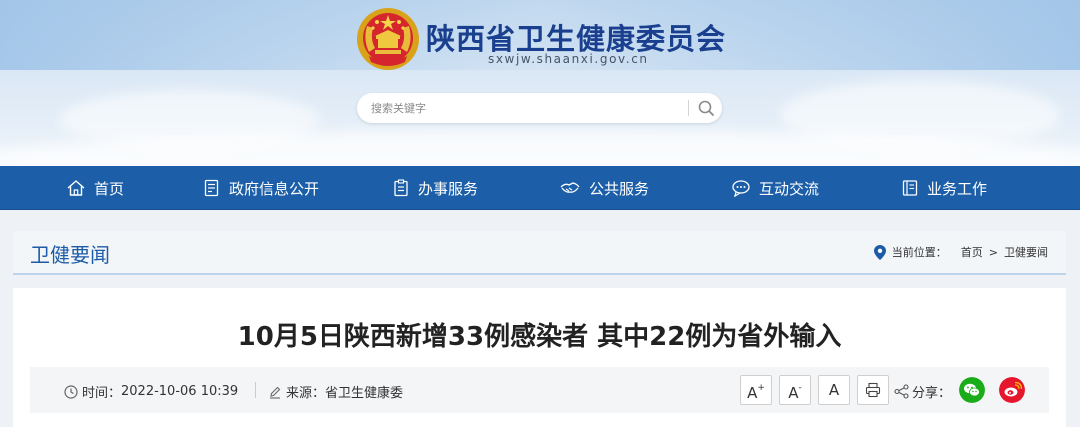  What do you see at coordinates (789, 188) in the screenshot?
I see `nav-label: 互动交流` at bounding box center [789, 188].